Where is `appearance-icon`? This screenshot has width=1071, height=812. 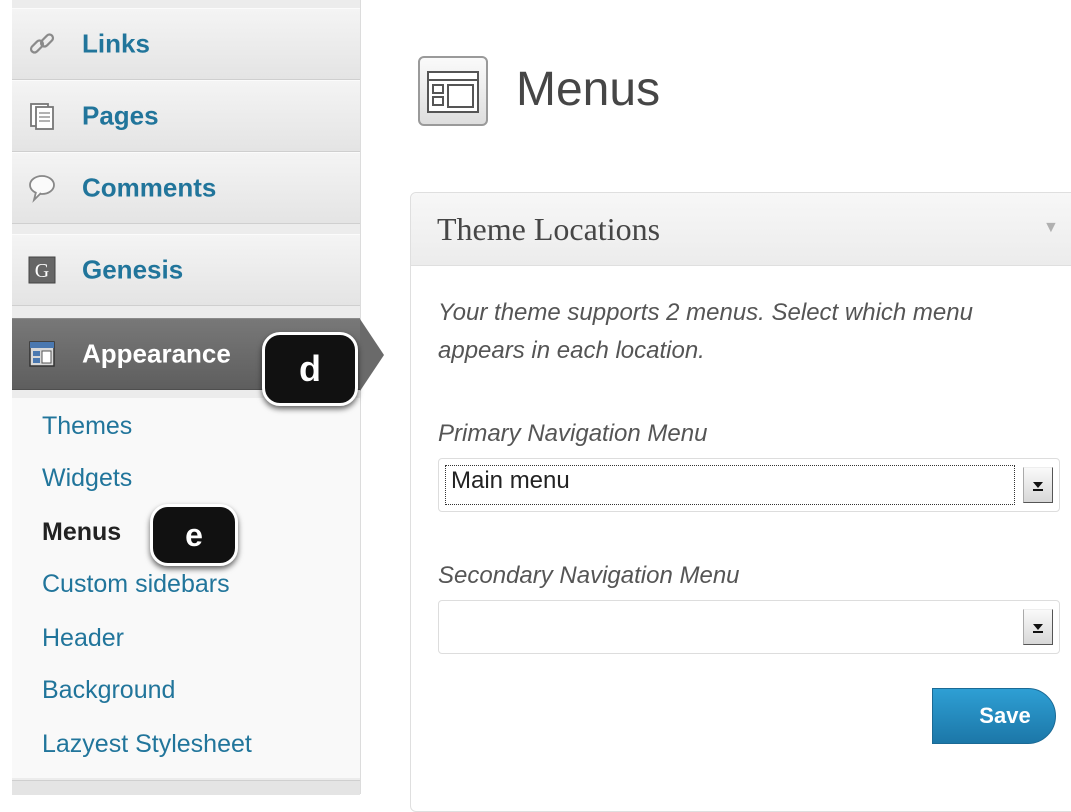
appearance-icon is located at coordinates (42, 354).